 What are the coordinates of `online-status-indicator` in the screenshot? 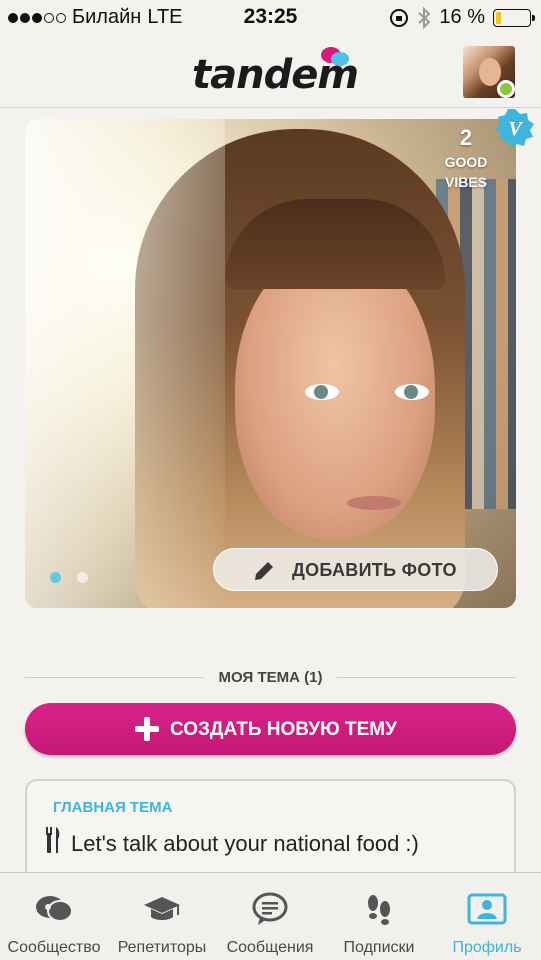 It's located at (506, 89).